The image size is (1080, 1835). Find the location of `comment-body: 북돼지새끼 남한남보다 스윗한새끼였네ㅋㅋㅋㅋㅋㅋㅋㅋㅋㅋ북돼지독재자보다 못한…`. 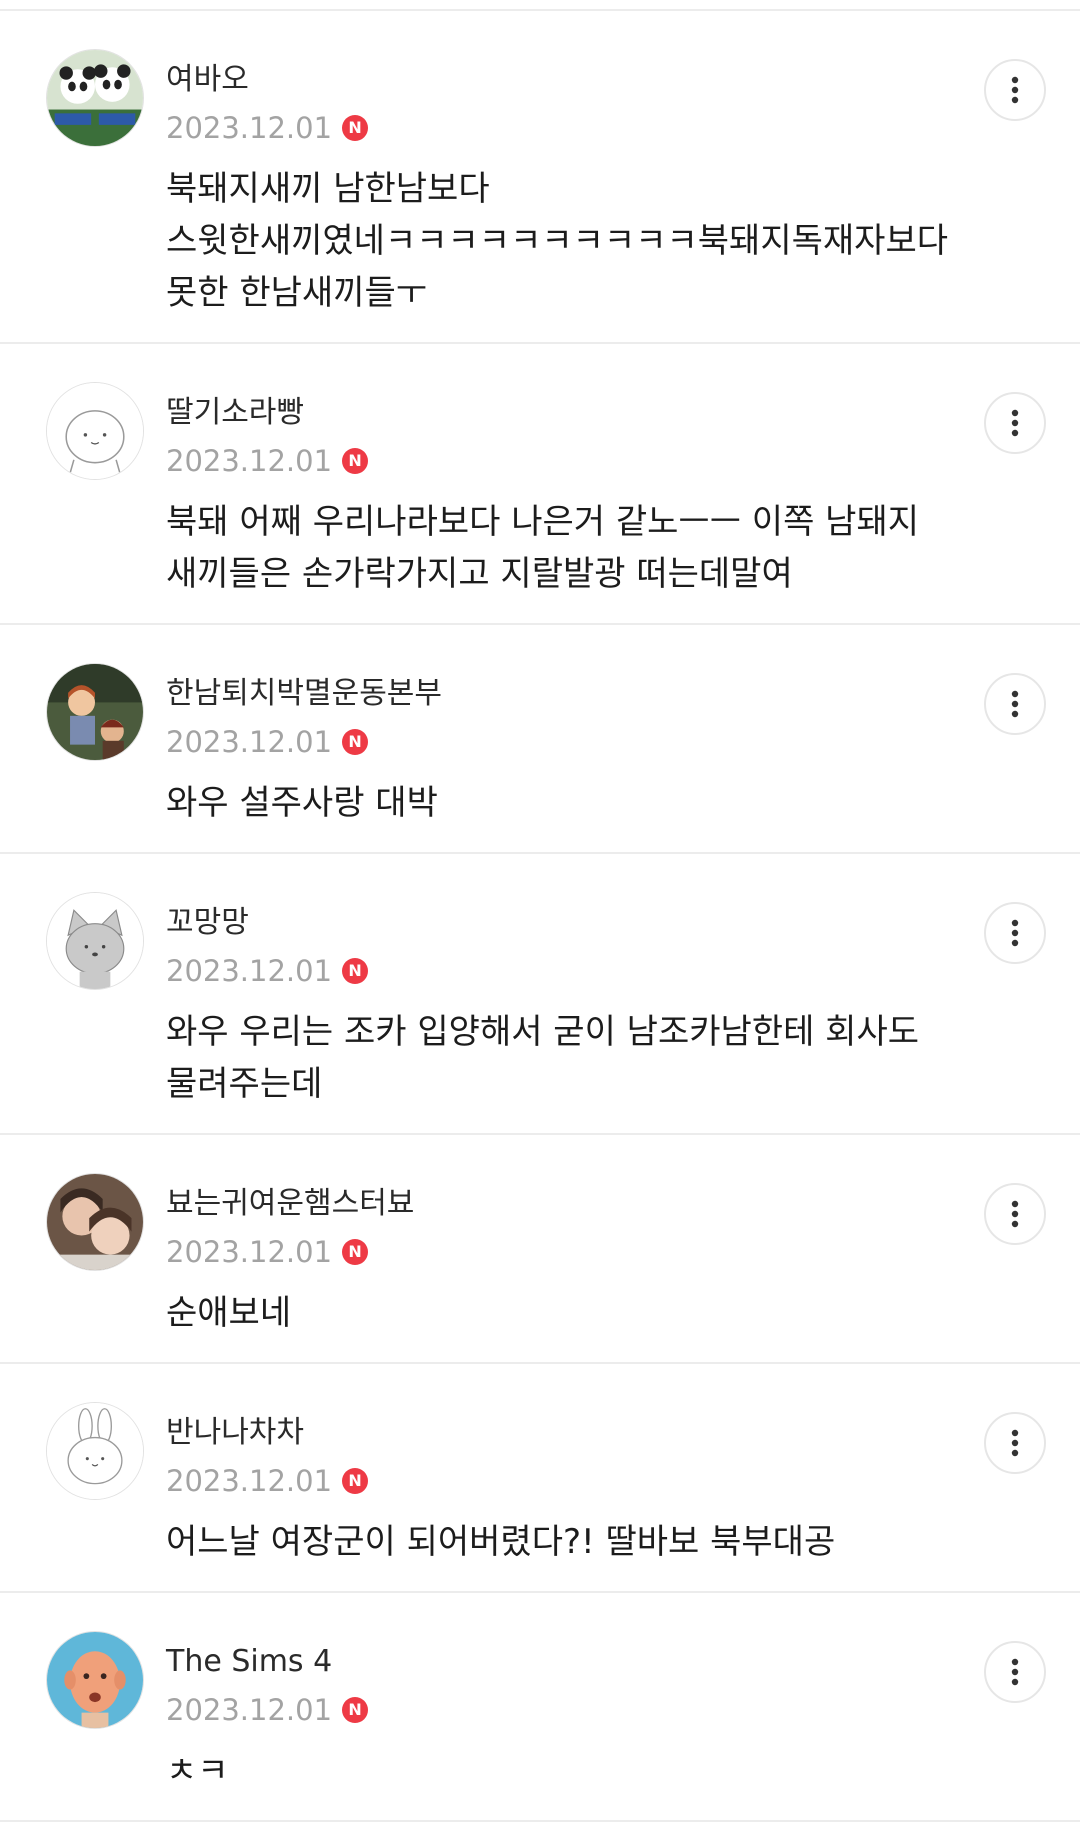

comment-body: 북돼지새끼 남한남보다 스윗한새끼였네ㅋㅋㅋㅋㅋㅋㅋㅋㅋㅋ북돼지독재자보다 못한… is located at coordinates (586, 259).